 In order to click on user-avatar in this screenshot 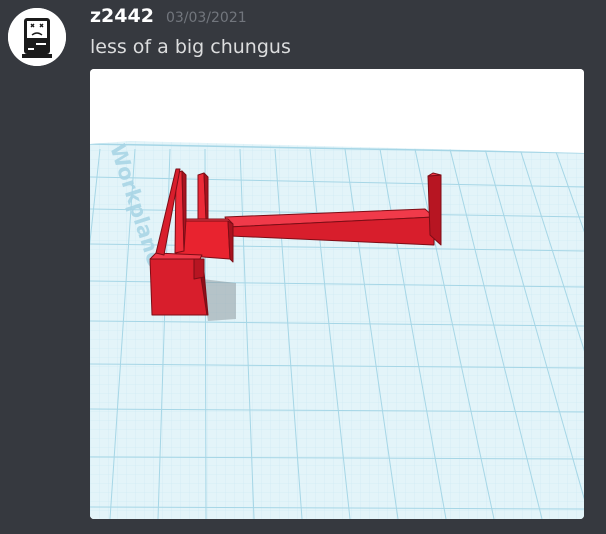, I will do `click(37, 37)`.